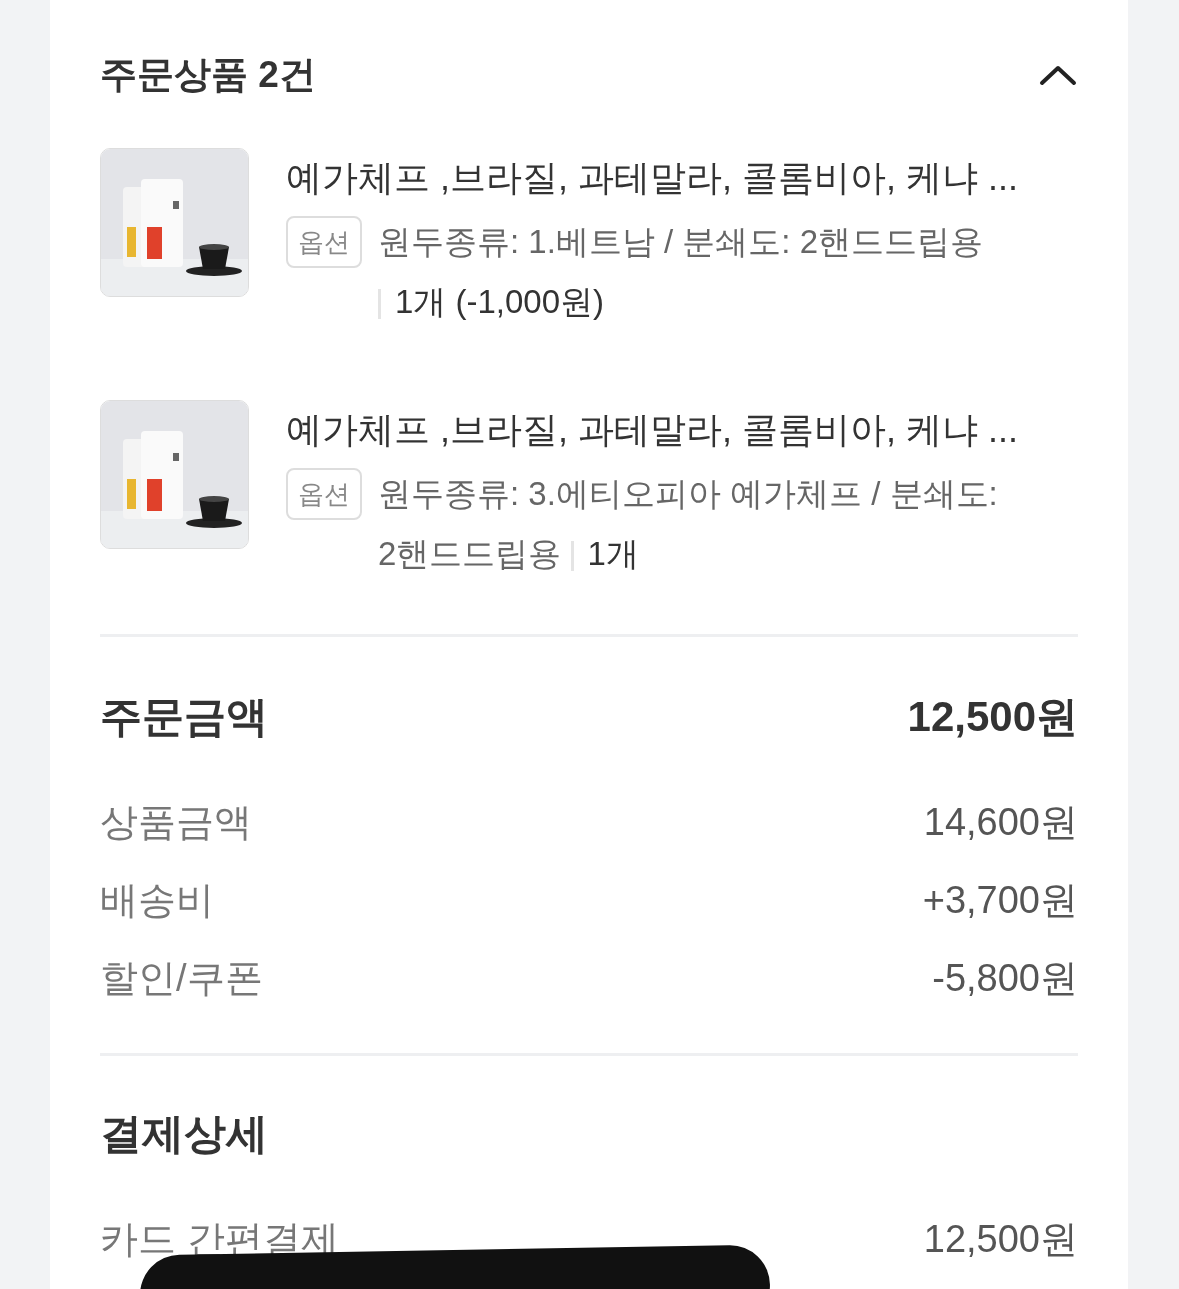 The image size is (1179, 1289). I want to click on row-label: 상품금액, so click(176, 822).